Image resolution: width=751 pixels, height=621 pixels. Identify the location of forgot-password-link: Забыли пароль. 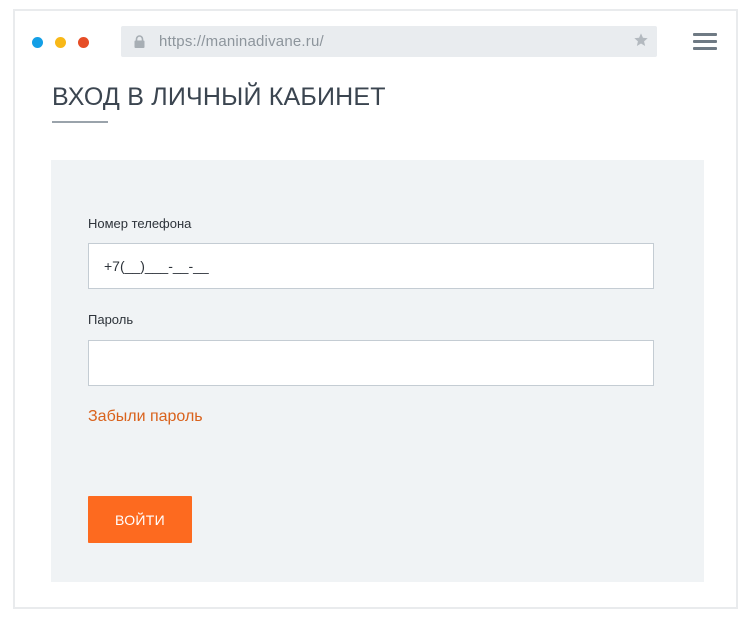
(145, 417).